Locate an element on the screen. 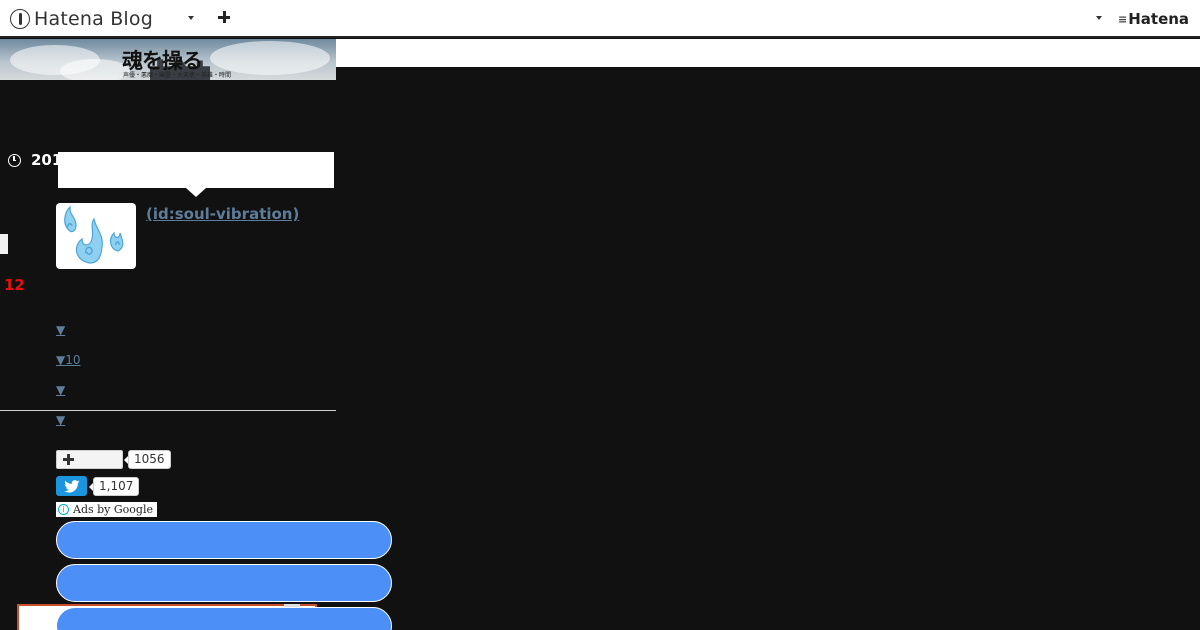  logo-text: Hatena Blog is located at coordinates (93, 19).